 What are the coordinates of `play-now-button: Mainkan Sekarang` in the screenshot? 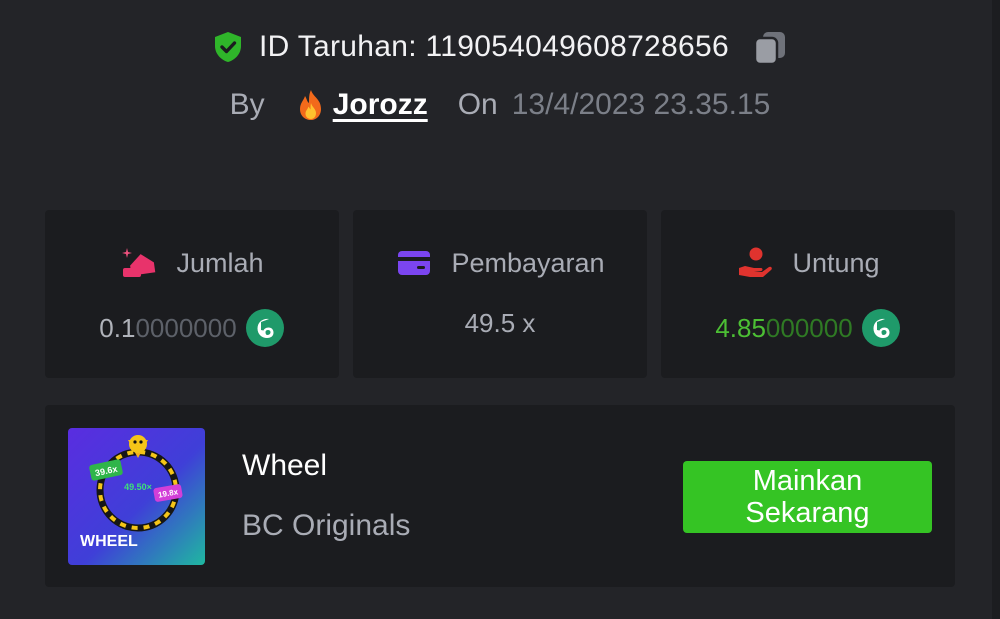 It's located at (807, 497).